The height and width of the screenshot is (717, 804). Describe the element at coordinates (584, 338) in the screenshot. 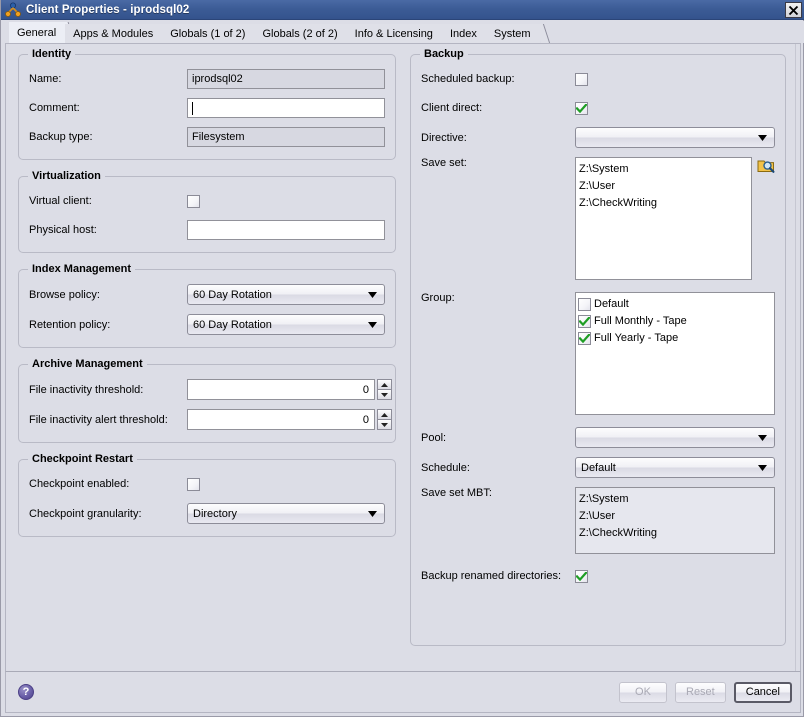

I see `group-full-yearly-tape-checkbox` at that location.